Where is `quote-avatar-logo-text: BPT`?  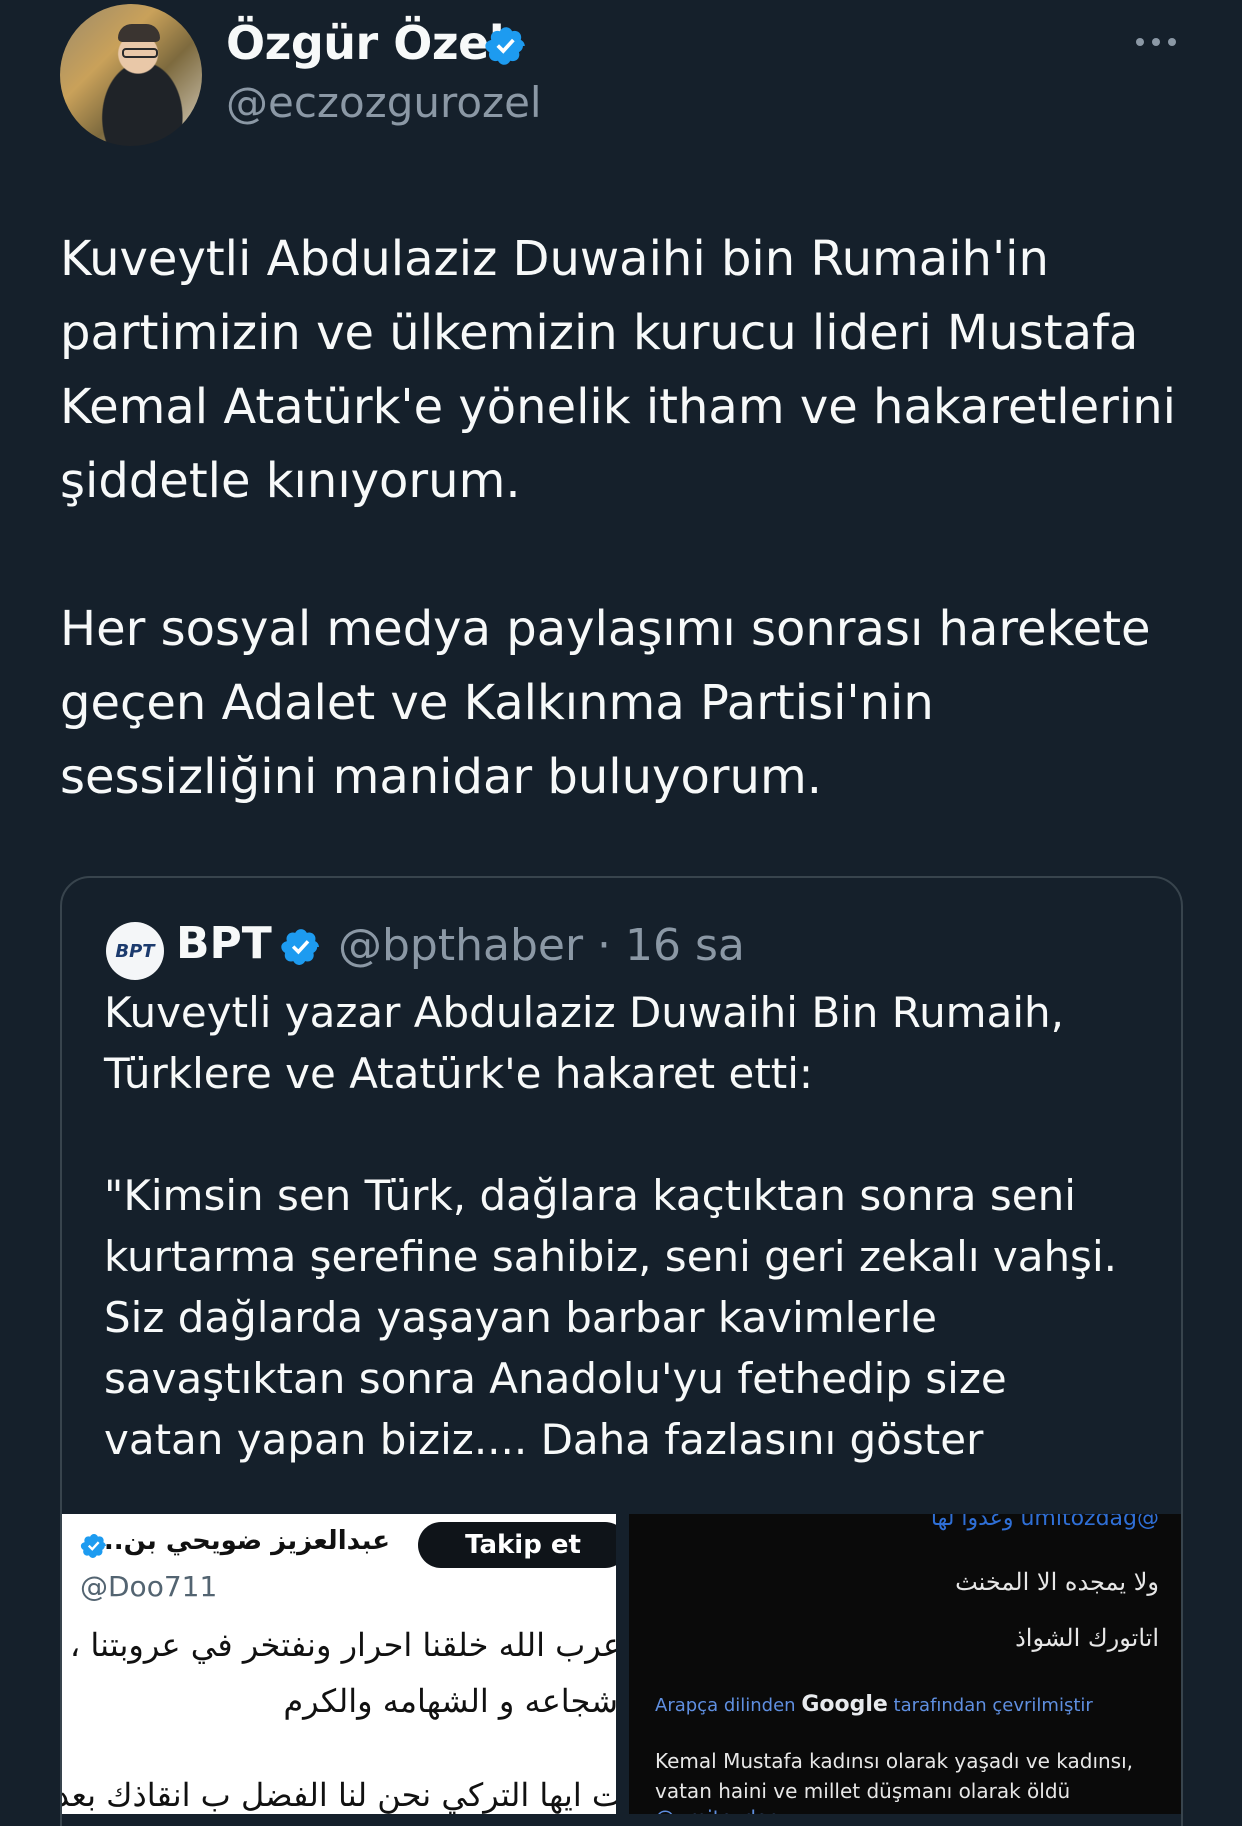
quote-avatar-logo-text: BPT is located at coordinates (135, 951).